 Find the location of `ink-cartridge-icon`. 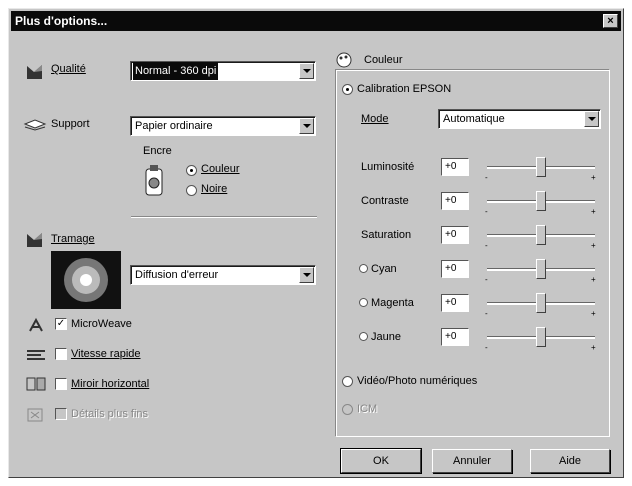

ink-cartridge-icon is located at coordinates (154, 180).